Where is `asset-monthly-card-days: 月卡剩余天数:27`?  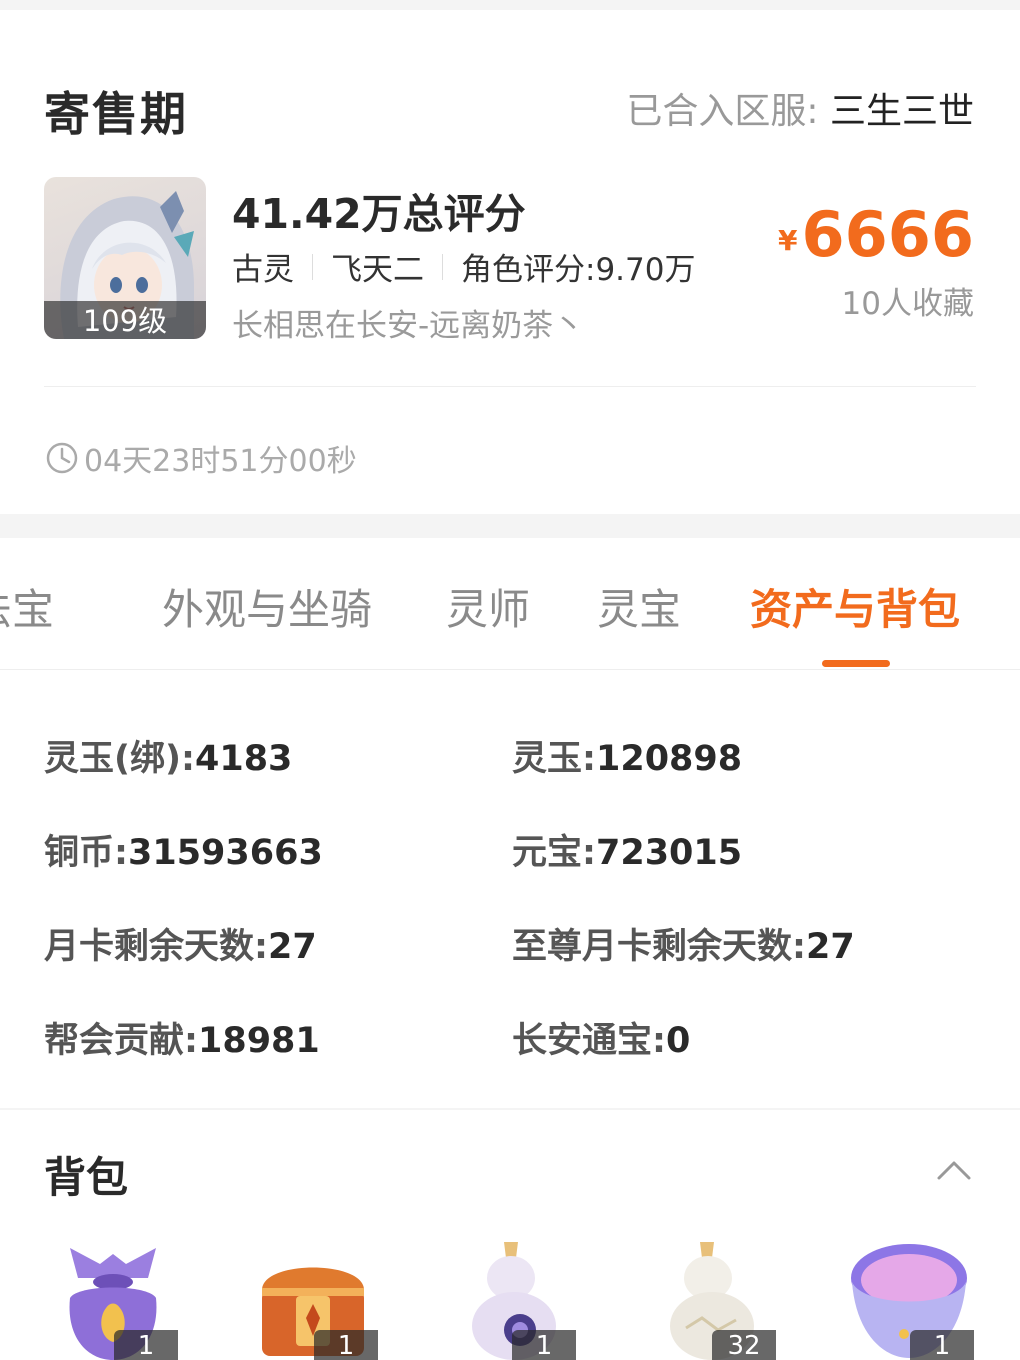 asset-monthly-card-days: 月卡剩余天数:27 is located at coordinates (180, 943).